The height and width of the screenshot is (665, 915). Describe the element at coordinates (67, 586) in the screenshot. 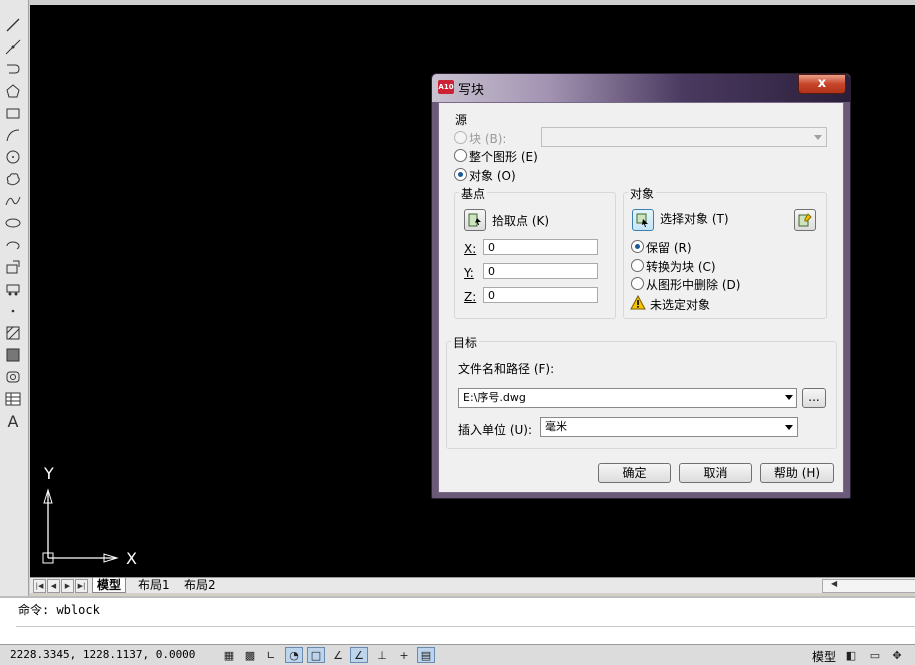

I see `next-tab-icon: ▶` at that location.